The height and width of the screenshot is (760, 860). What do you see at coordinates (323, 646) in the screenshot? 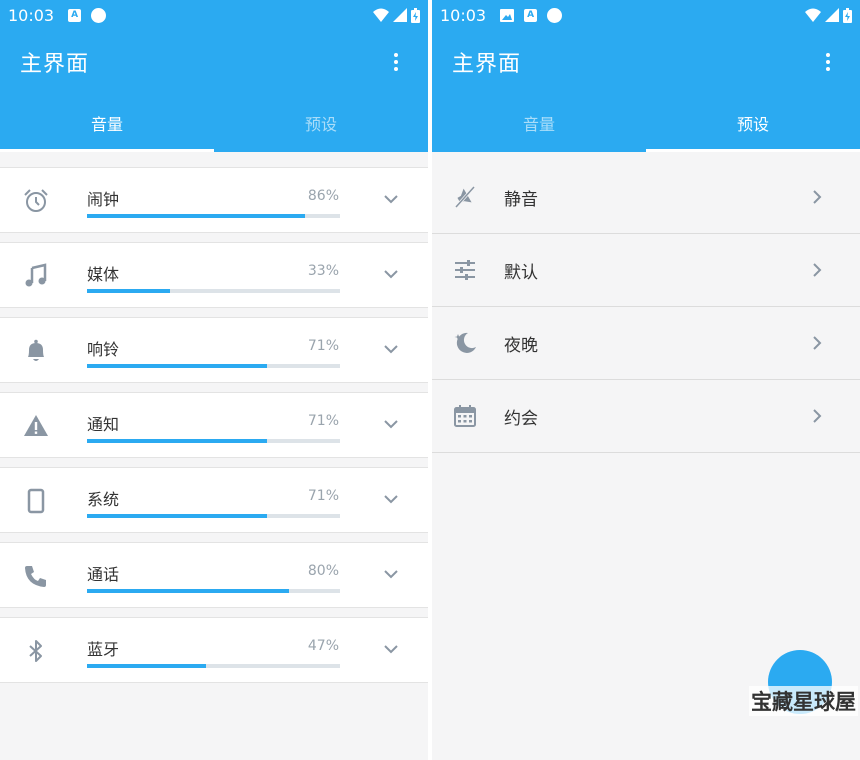
I see `volume-percent: 47%` at bounding box center [323, 646].